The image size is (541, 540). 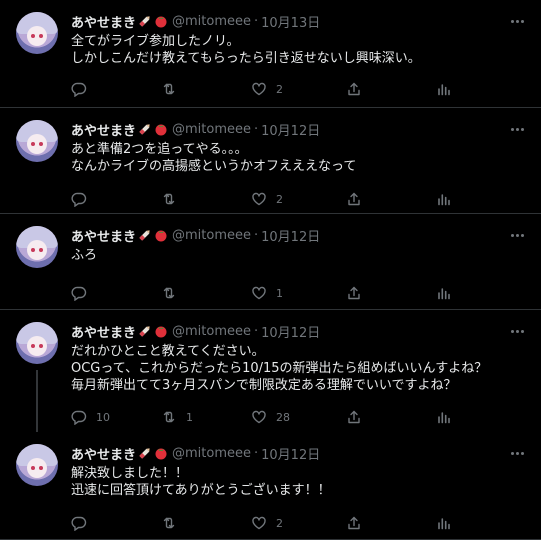 I want to click on retweet-count: 1, so click(x=189, y=417).